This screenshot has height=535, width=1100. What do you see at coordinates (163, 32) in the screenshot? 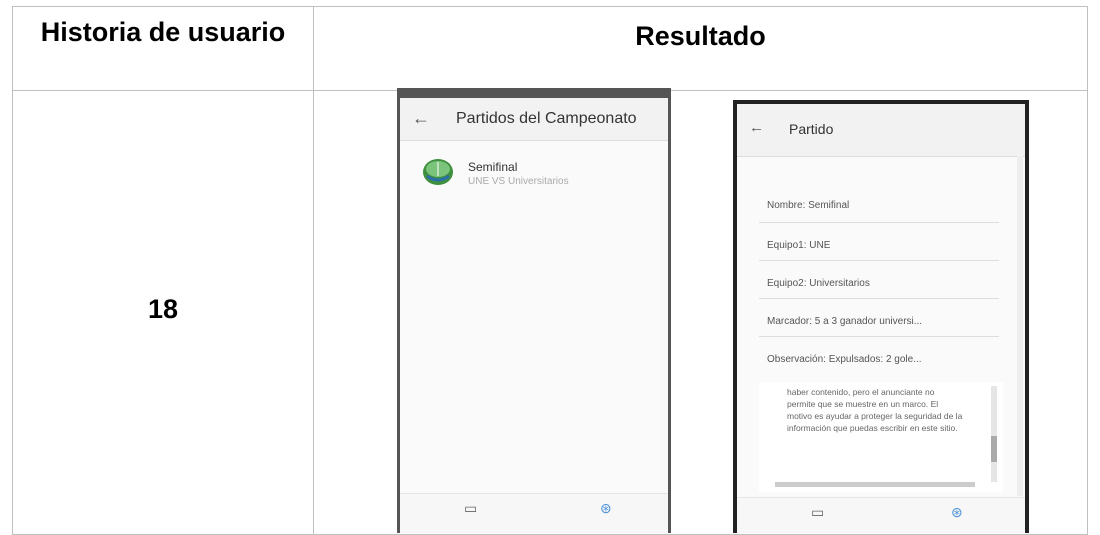
I see `header-story-label: Historia de usuario` at bounding box center [163, 32].